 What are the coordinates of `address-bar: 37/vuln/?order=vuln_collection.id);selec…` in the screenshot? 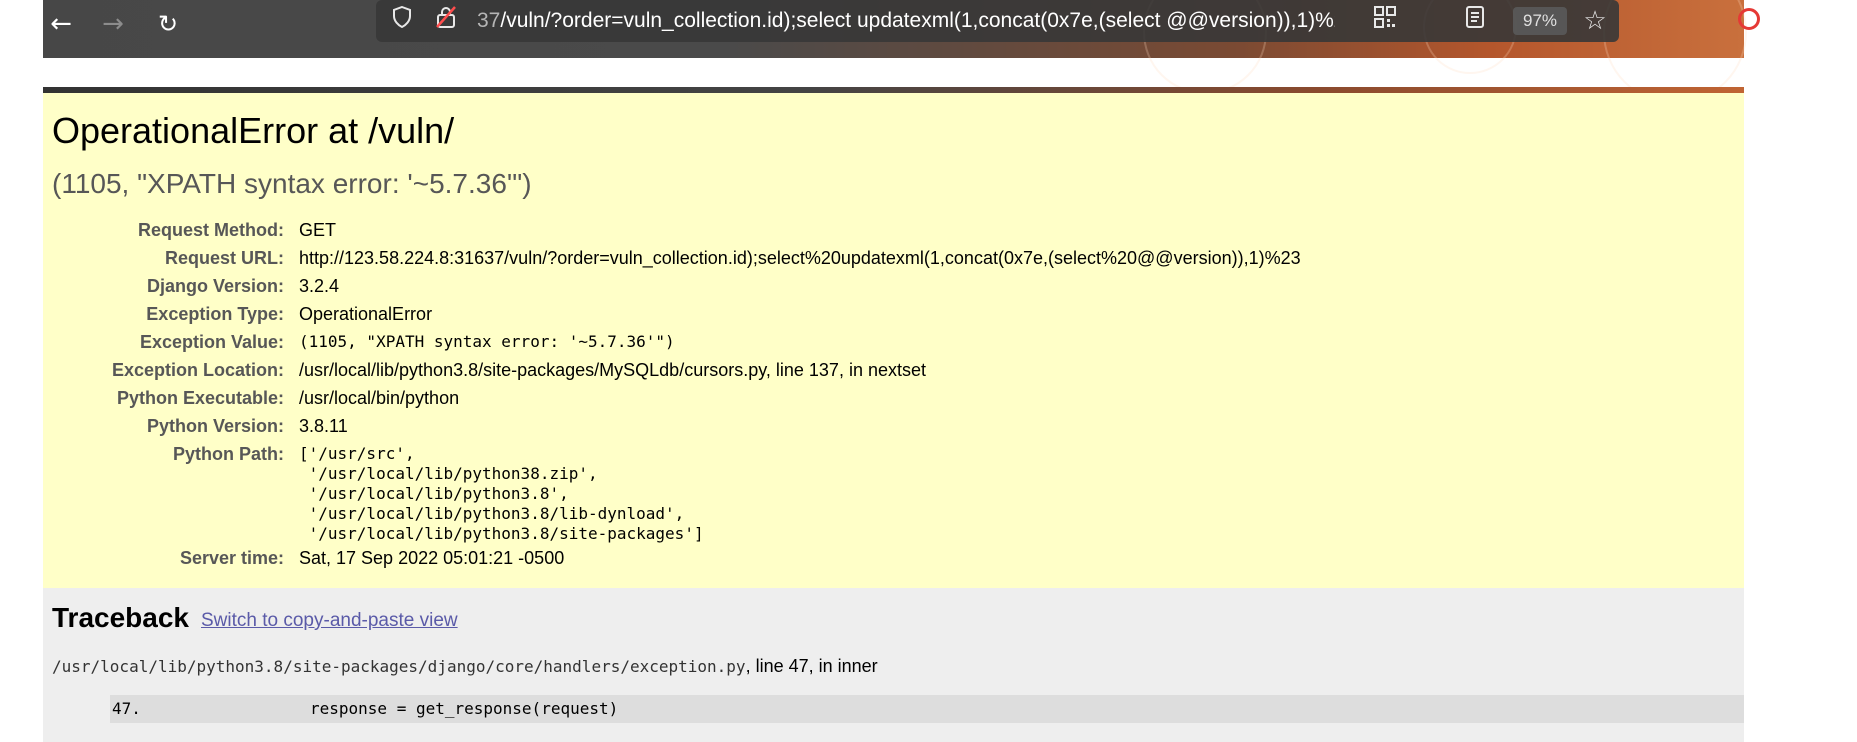 It's located at (997, 21).